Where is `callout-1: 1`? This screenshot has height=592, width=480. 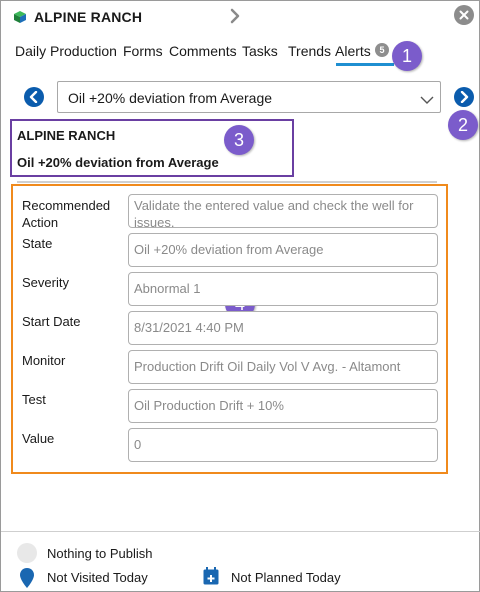
callout-1: 1 is located at coordinates (407, 56).